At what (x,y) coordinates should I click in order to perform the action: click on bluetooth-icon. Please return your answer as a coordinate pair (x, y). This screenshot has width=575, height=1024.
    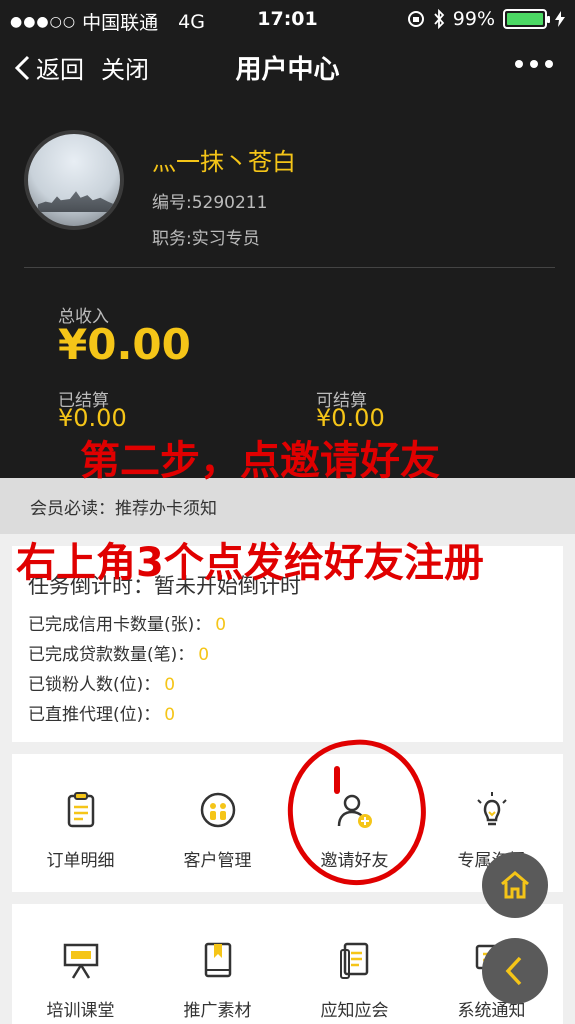
    Looking at the image, I should click on (439, 19).